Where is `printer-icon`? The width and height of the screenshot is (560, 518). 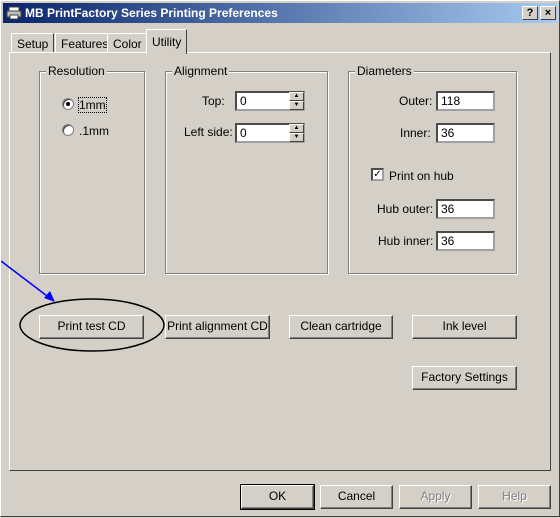
printer-icon is located at coordinates (14, 13).